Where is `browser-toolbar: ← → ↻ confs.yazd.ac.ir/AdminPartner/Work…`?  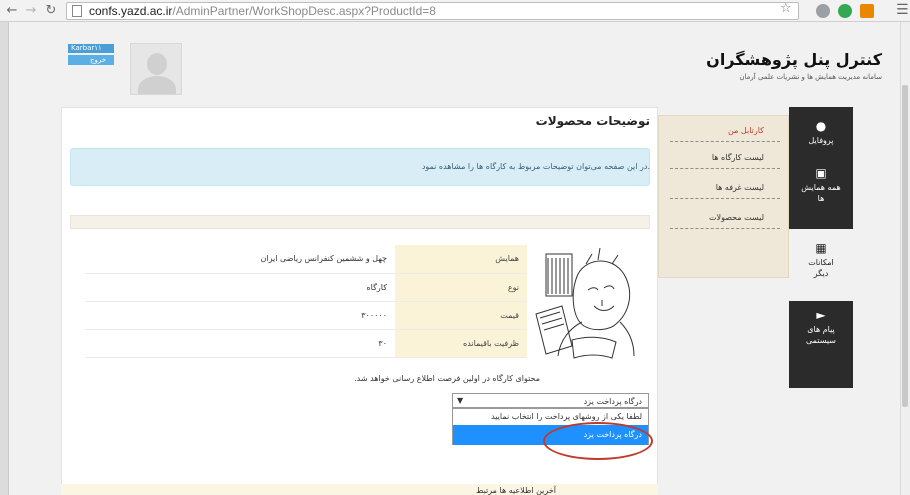 browser-toolbar: ← → ↻ confs.yazd.ac.ir/AdminPartner/Work… is located at coordinates (455, 11).